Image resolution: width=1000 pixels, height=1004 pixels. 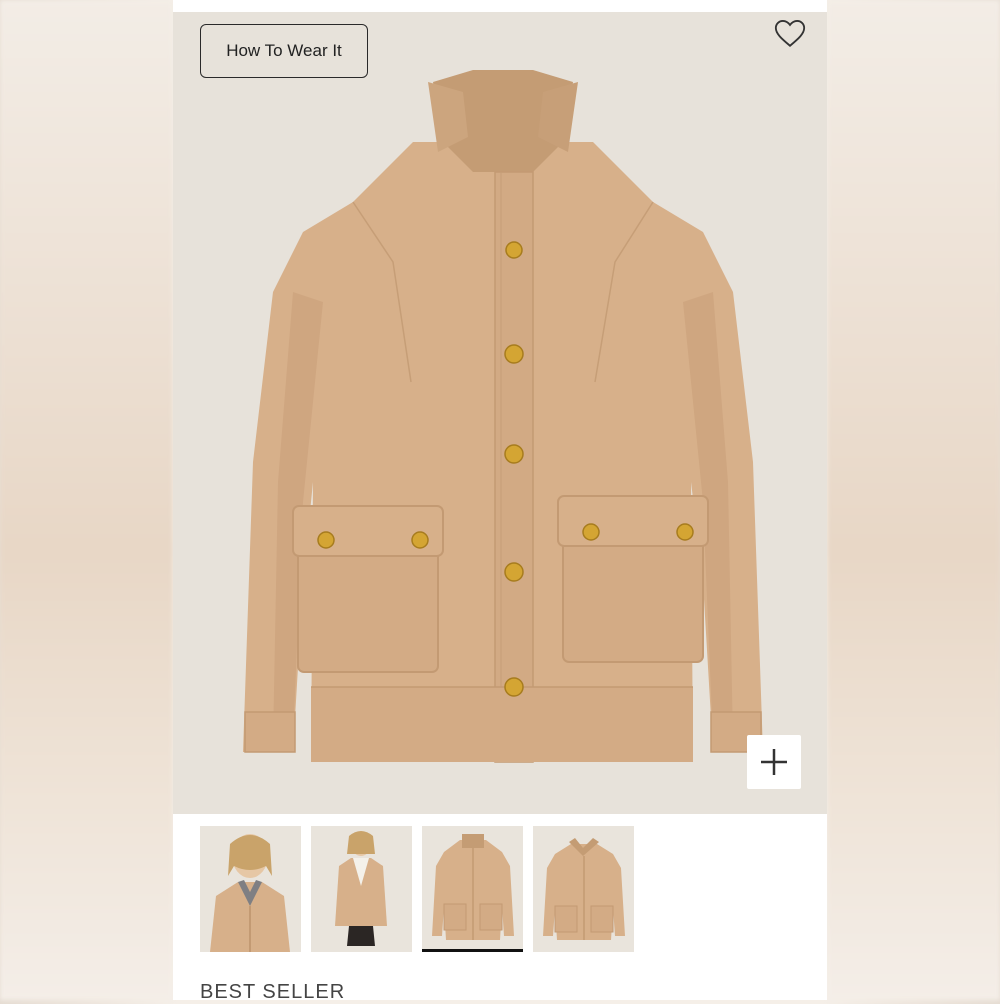 I want to click on thumbnail-product-collar-down, so click(x=583, y=889).